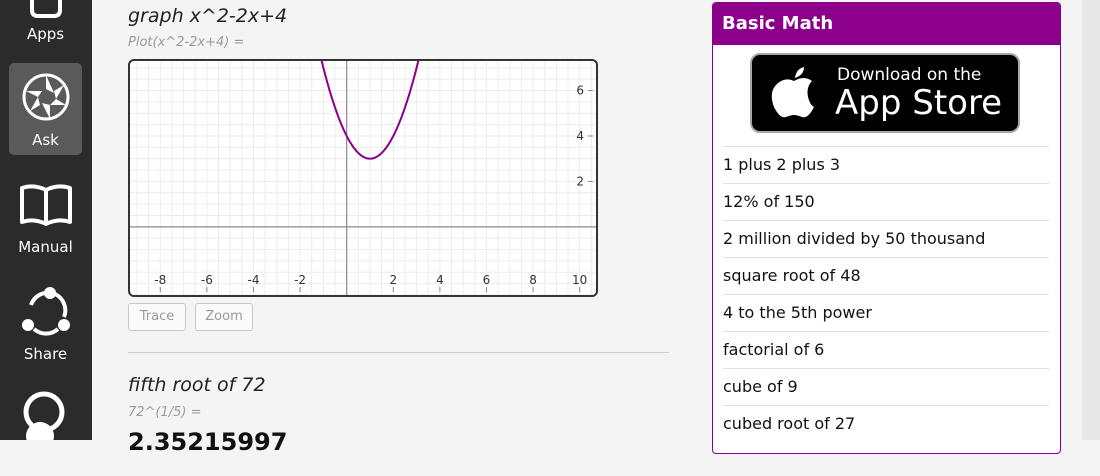 This screenshot has width=1100, height=476. Describe the element at coordinates (197, 385) in the screenshot. I see `query-title: fifth root of 72` at that location.